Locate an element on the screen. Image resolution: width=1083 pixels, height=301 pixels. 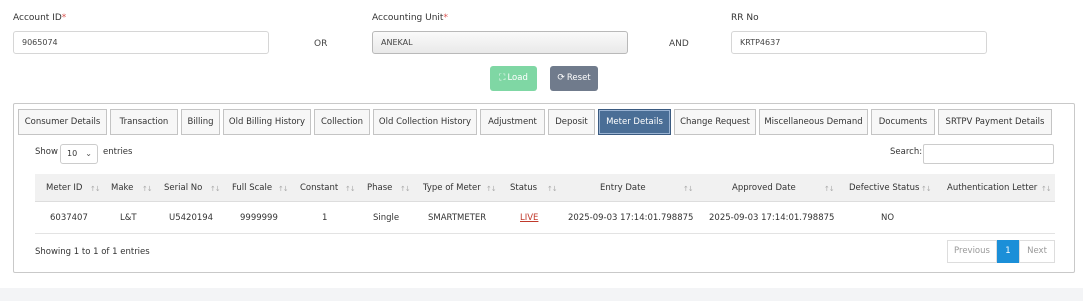
tab-adjustment: Adjustment is located at coordinates (512, 122).